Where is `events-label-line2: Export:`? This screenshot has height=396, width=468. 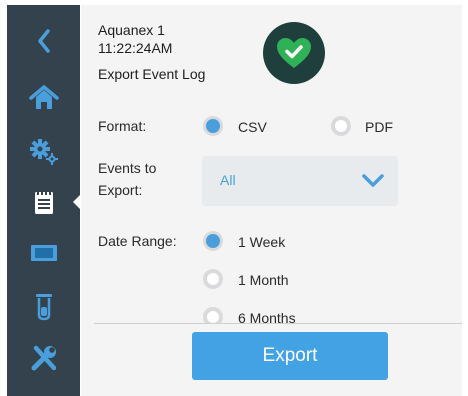 events-label-line2: Export: is located at coordinates (120, 190).